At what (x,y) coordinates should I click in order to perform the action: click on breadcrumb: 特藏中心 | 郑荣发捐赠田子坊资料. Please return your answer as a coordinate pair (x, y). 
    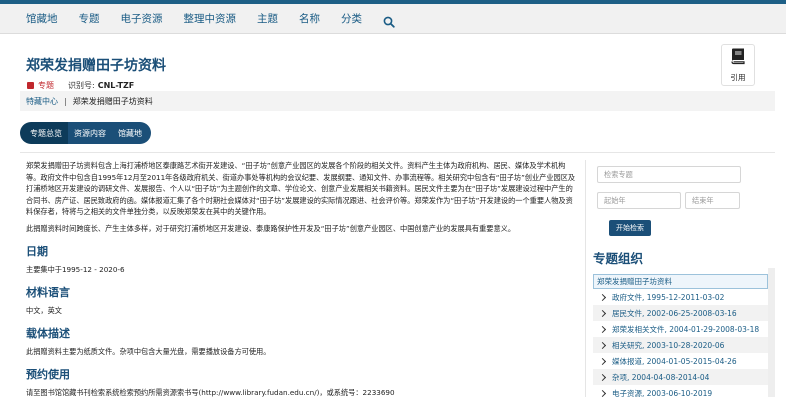
    Looking at the image, I should click on (397, 101).